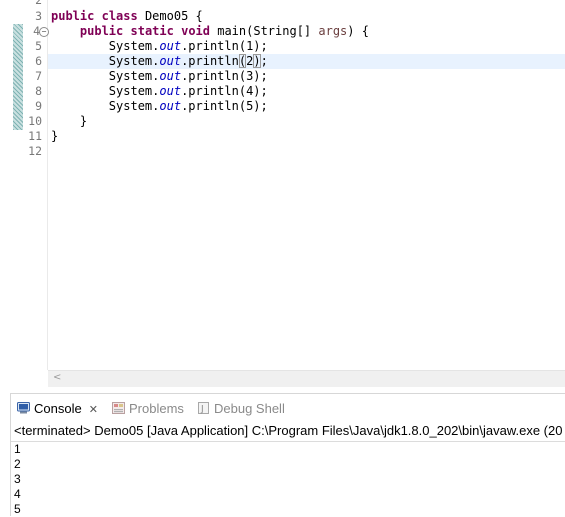 Image resolution: width=565 pixels, height=517 pixels. What do you see at coordinates (257, 61) in the screenshot?
I see `matching-bracket: )` at bounding box center [257, 61].